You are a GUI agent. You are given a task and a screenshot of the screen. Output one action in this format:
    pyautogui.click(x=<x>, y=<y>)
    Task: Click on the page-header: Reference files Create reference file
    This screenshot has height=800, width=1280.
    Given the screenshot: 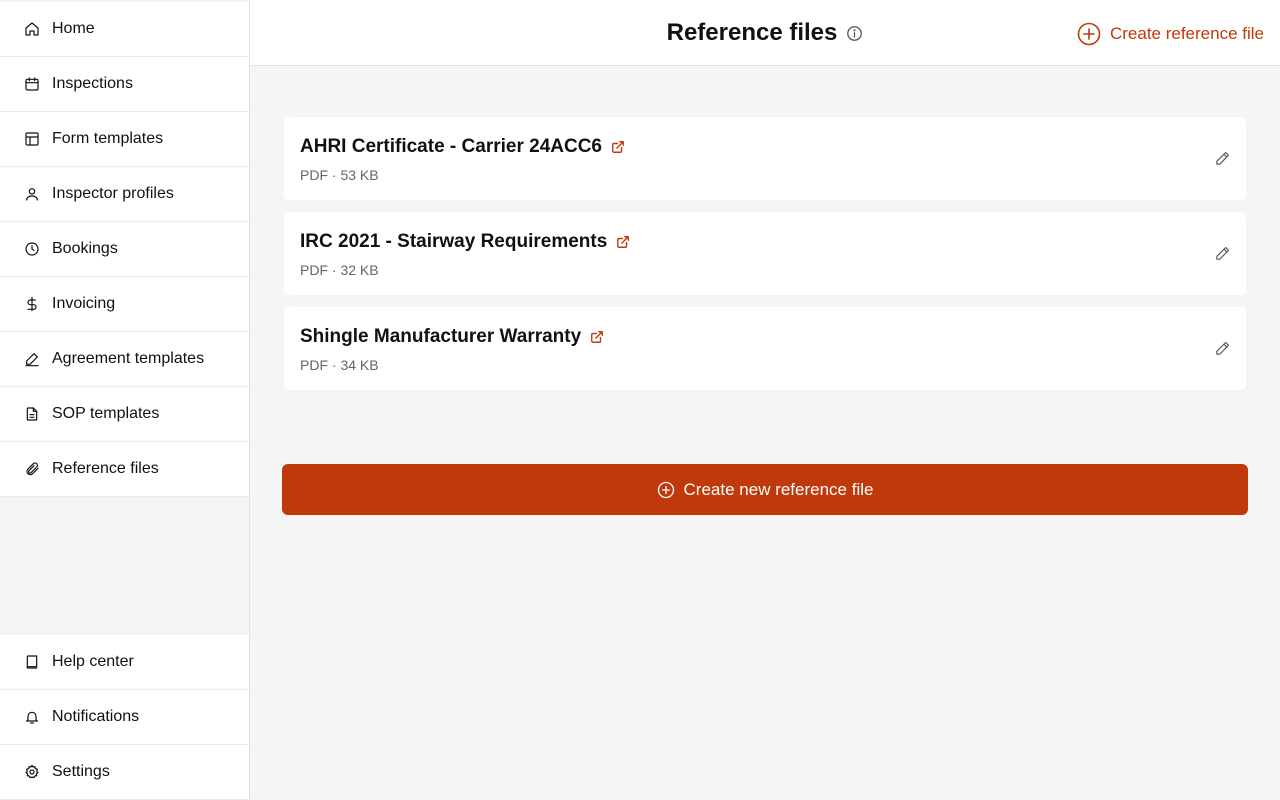 What is the action you would take?
    pyautogui.click(x=765, y=33)
    